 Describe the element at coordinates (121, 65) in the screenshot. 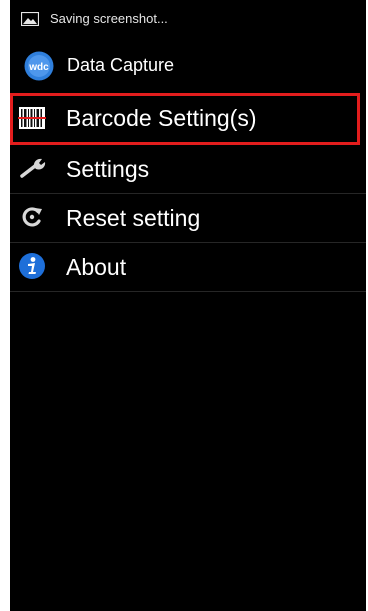

I see `app-title: Data Capture` at that location.